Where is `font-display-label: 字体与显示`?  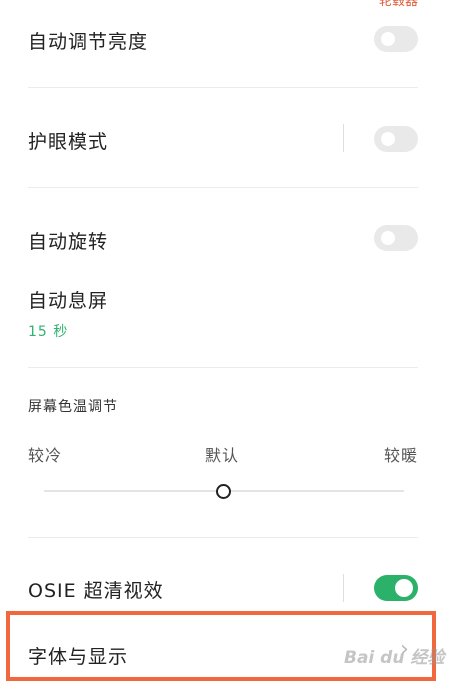 font-display-label: 字体与显示 is located at coordinates (78, 657).